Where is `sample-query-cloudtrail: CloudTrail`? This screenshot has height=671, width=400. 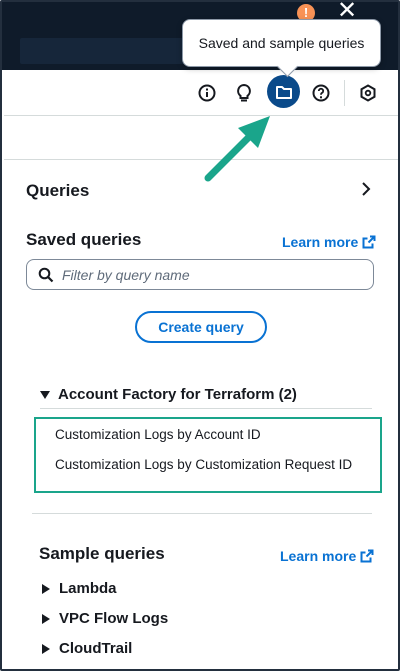
sample-query-cloudtrail: CloudTrail is located at coordinates (87, 648).